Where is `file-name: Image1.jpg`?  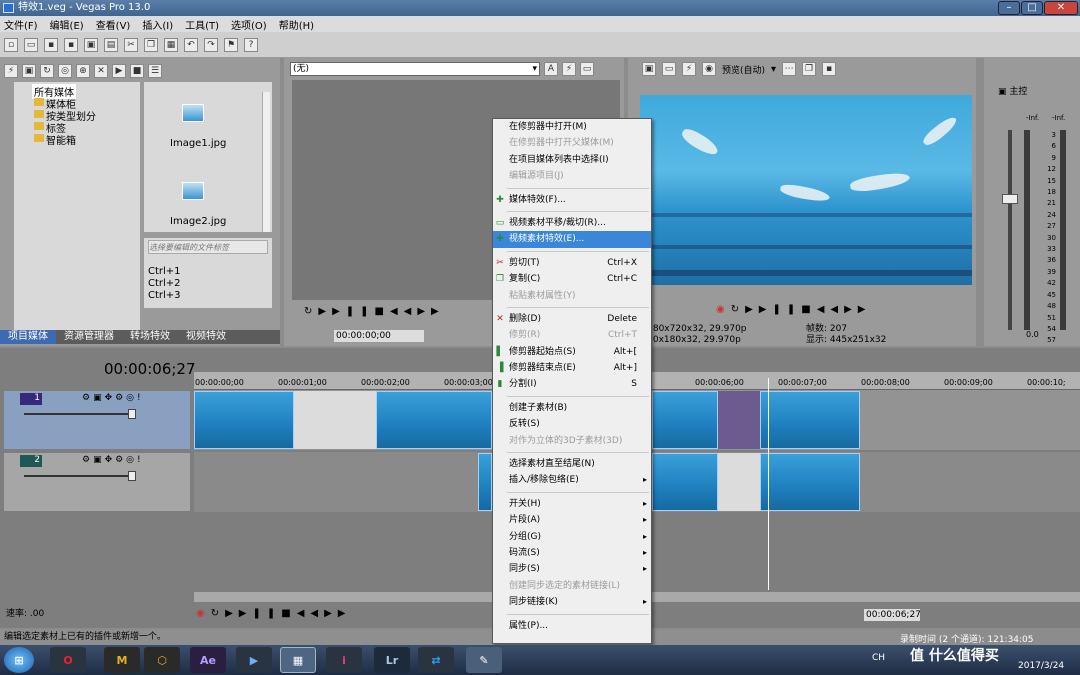
file-name: Image1.jpg is located at coordinates (198, 143).